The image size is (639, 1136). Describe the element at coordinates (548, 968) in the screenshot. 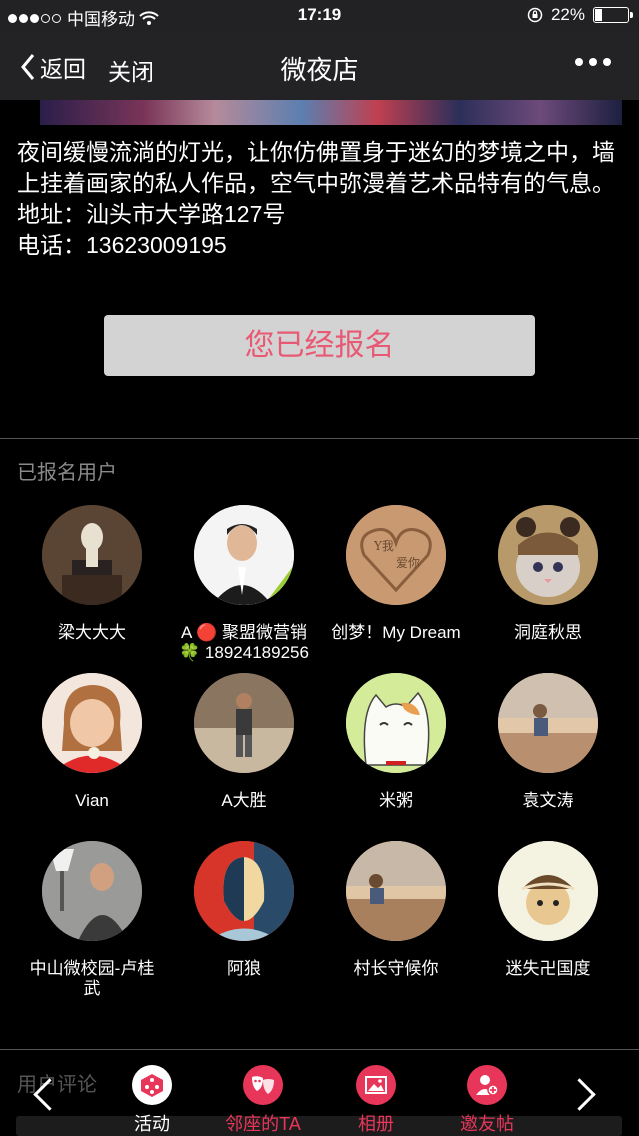

I see `user-name: 迷失卍国度` at that location.